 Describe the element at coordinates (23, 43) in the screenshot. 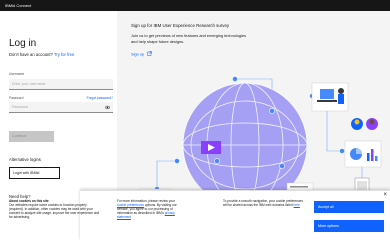

I see `page-title: Log in` at that location.